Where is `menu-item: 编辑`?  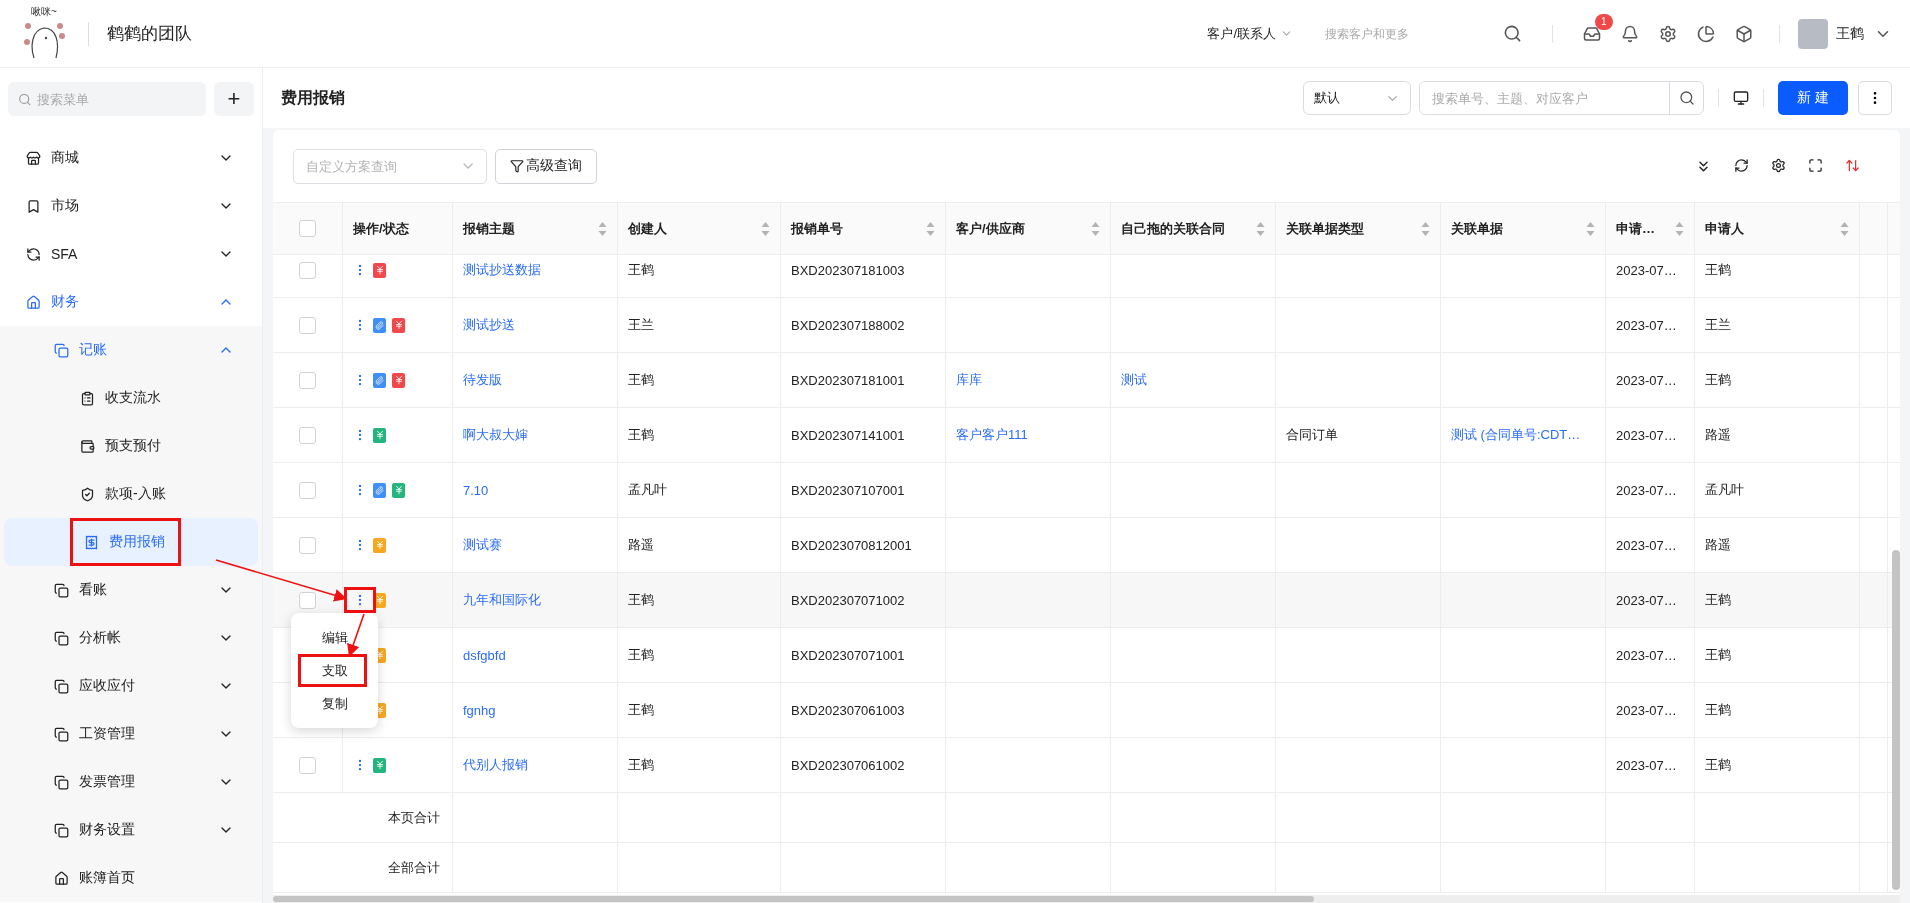
menu-item: 编辑 is located at coordinates (334, 637).